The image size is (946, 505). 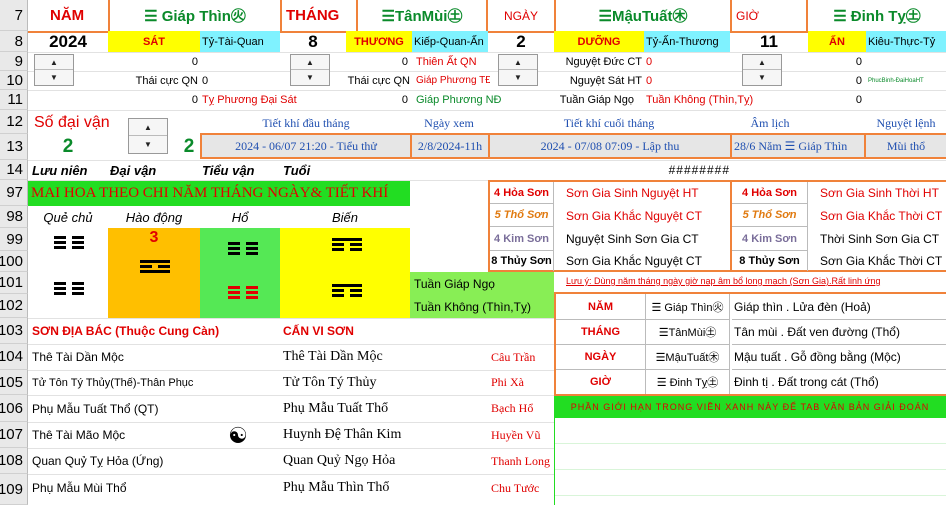 What do you see at coordinates (78, 357) in the screenshot?
I see `hao-line: Thê Tài Dần Mộc` at bounding box center [78, 357].